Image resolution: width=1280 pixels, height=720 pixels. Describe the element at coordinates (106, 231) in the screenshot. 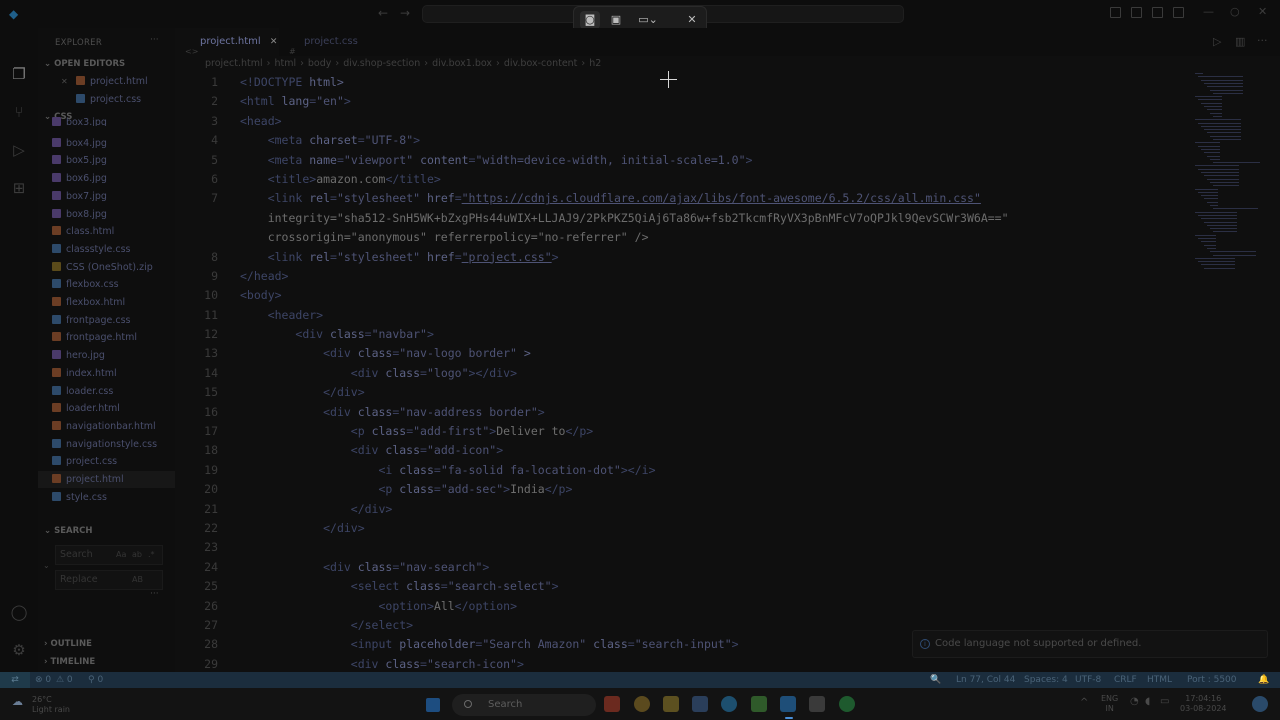

I see `file-tree-item: class.html` at that location.